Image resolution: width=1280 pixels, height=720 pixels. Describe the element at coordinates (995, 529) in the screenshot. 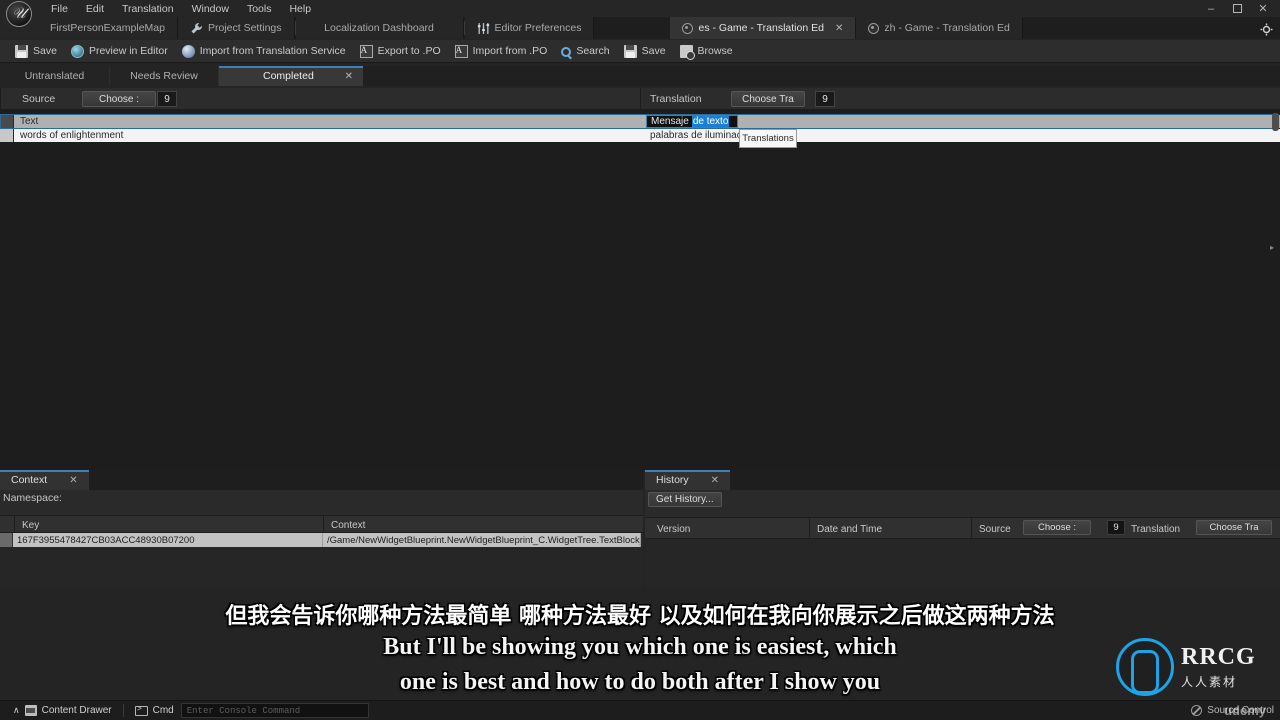

I see `column-header-source: Source` at that location.